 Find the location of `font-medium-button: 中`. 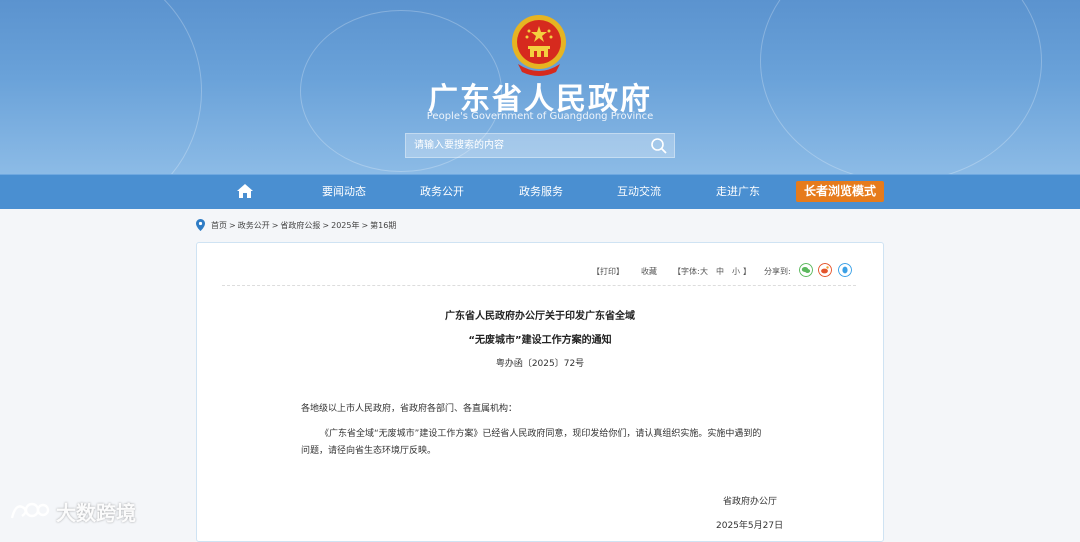

font-medium-button: 中 is located at coordinates (720, 271).